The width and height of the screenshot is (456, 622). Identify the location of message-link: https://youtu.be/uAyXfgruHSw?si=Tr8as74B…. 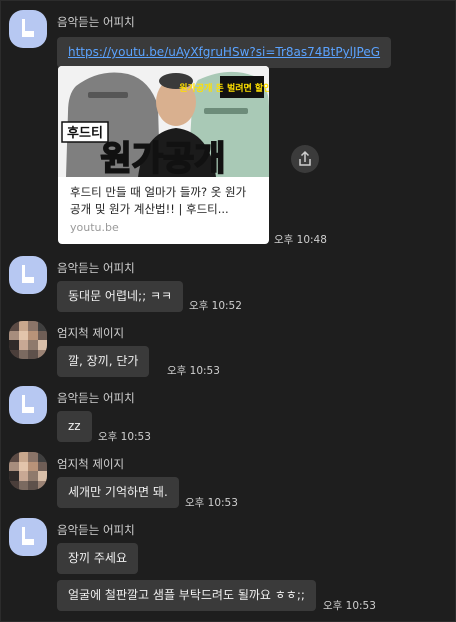
(224, 52).